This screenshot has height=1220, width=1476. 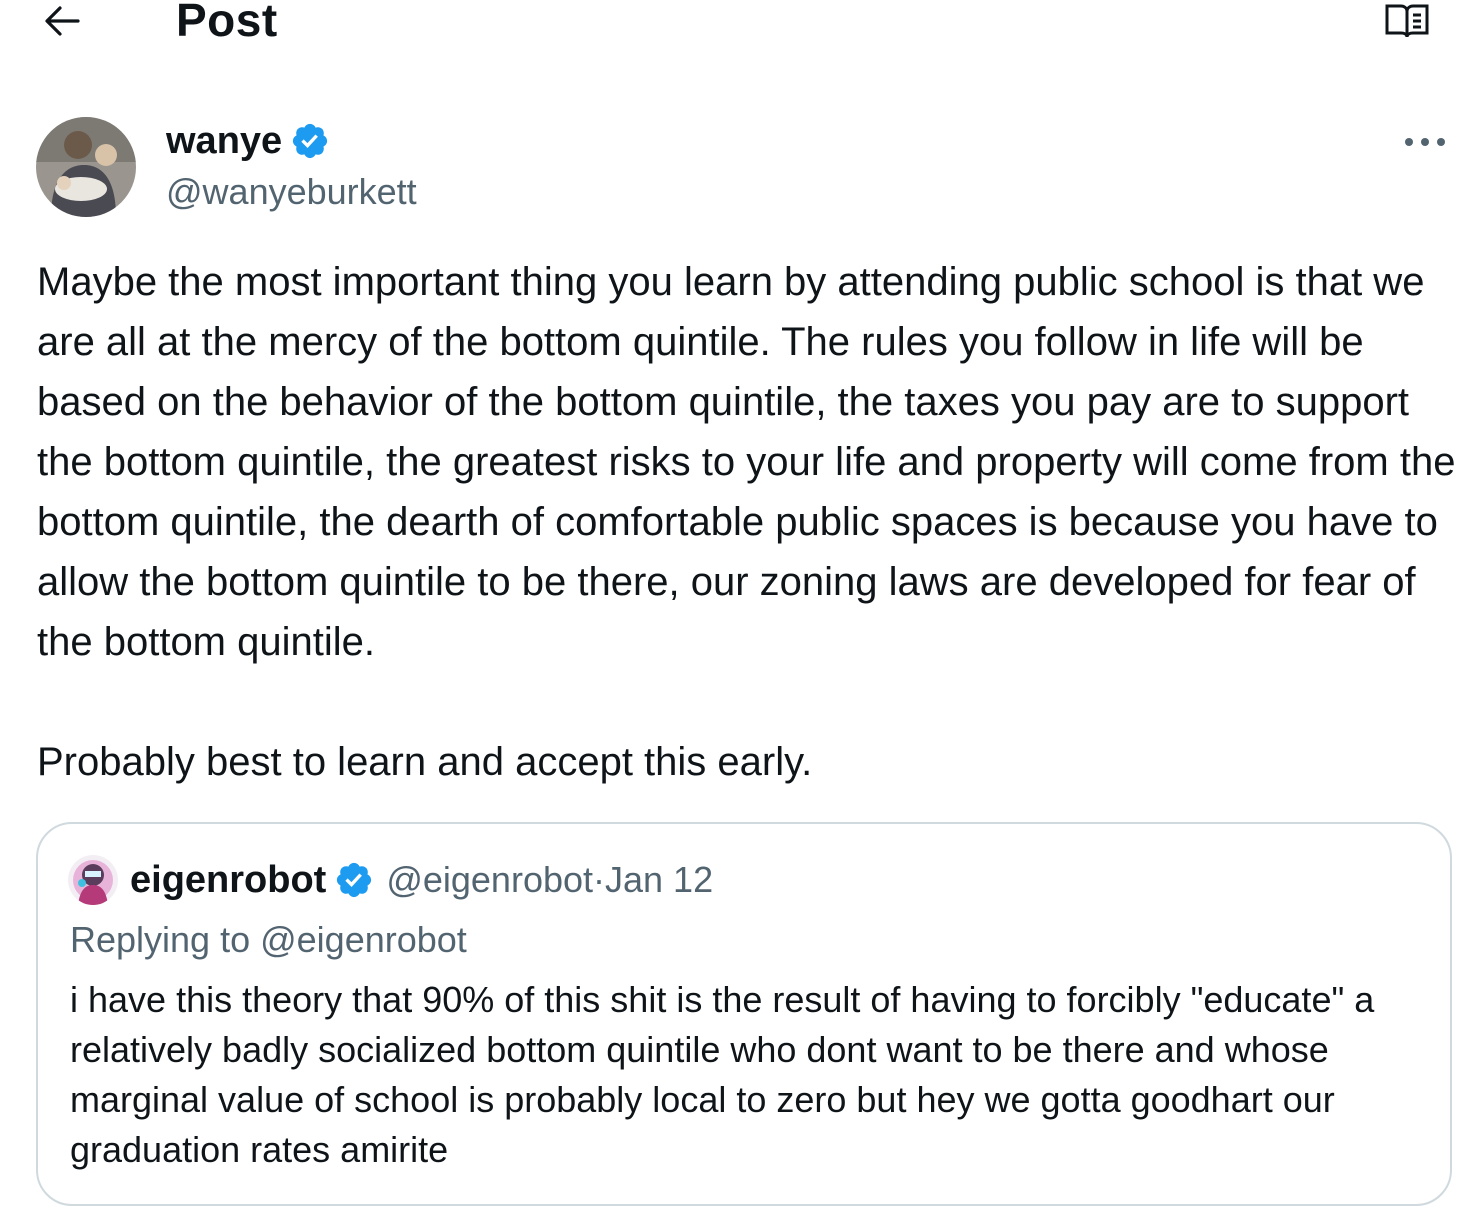 I want to click on quoted-avatar-image, so click(x=93, y=880).